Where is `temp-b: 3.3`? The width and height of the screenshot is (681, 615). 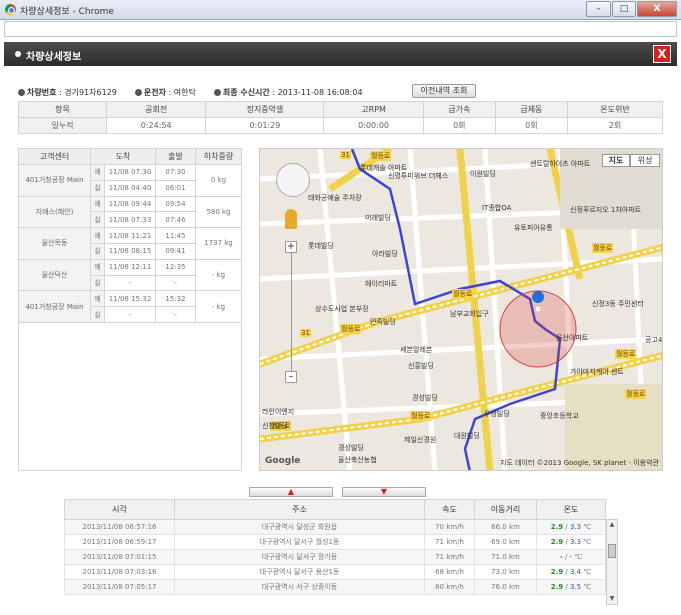
temp-b: 3.3 is located at coordinates (575, 542).